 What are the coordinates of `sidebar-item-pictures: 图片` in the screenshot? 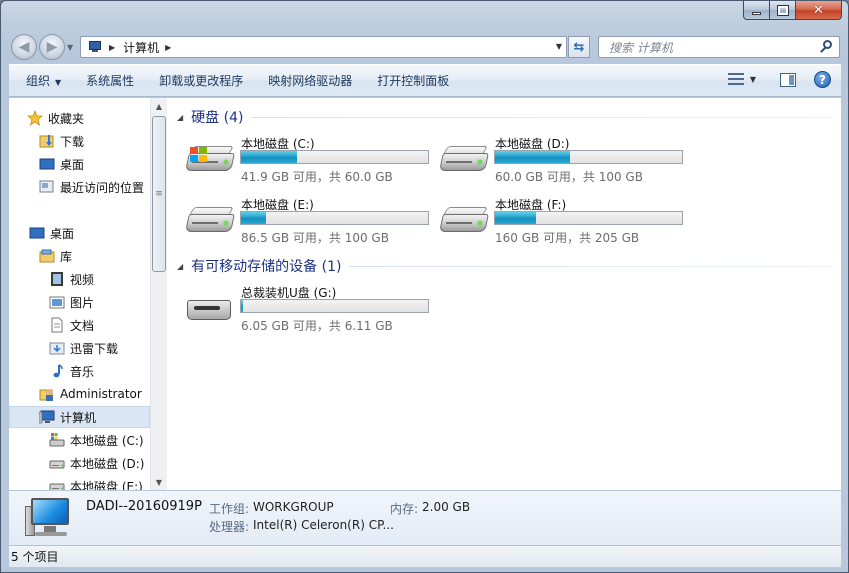 It's located at (79, 302).